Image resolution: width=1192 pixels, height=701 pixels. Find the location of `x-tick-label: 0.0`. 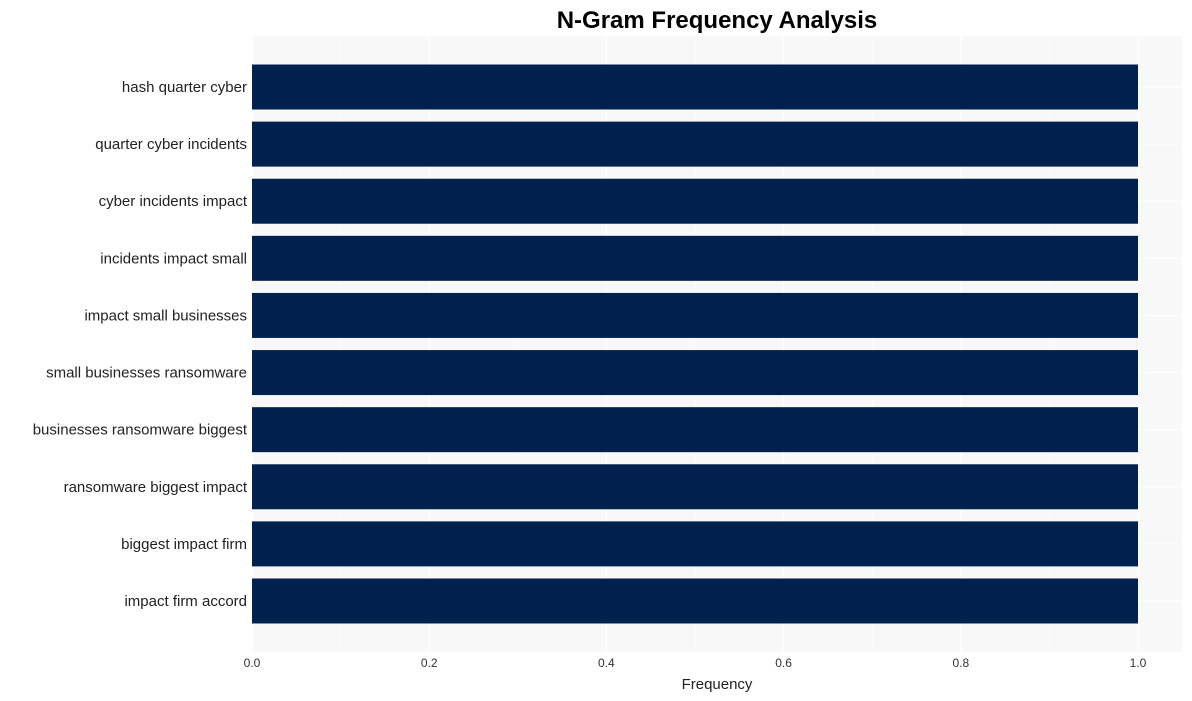

x-tick-label: 0.0 is located at coordinates (252, 663).